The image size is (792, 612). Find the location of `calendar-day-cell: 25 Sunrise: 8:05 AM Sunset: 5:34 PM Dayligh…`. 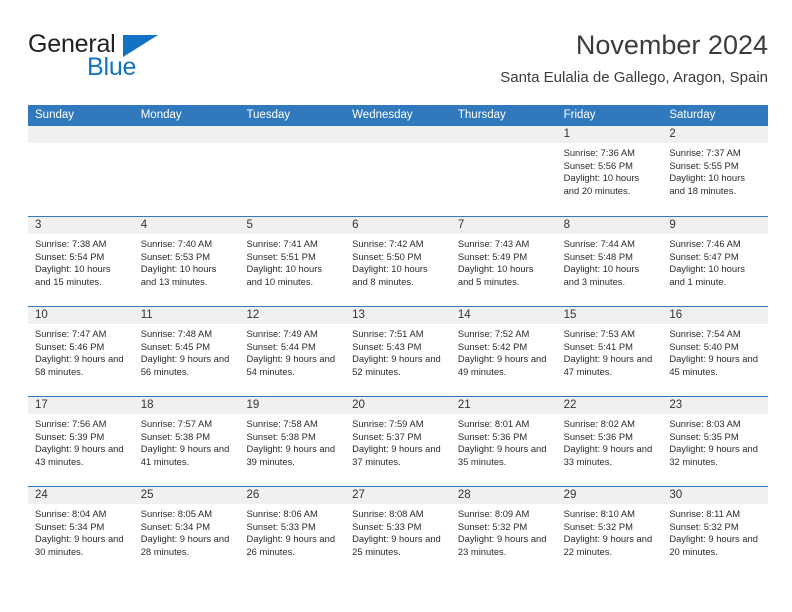

calendar-day-cell: 25 Sunrise: 8:05 AM Sunset: 5:34 PM Dayligh… is located at coordinates (186, 531).